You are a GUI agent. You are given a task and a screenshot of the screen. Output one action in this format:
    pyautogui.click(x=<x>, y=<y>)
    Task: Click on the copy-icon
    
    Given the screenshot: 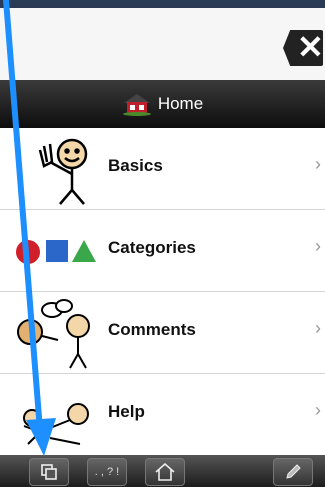 What is the action you would take?
    pyautogui.click(x=49, y=472)
    